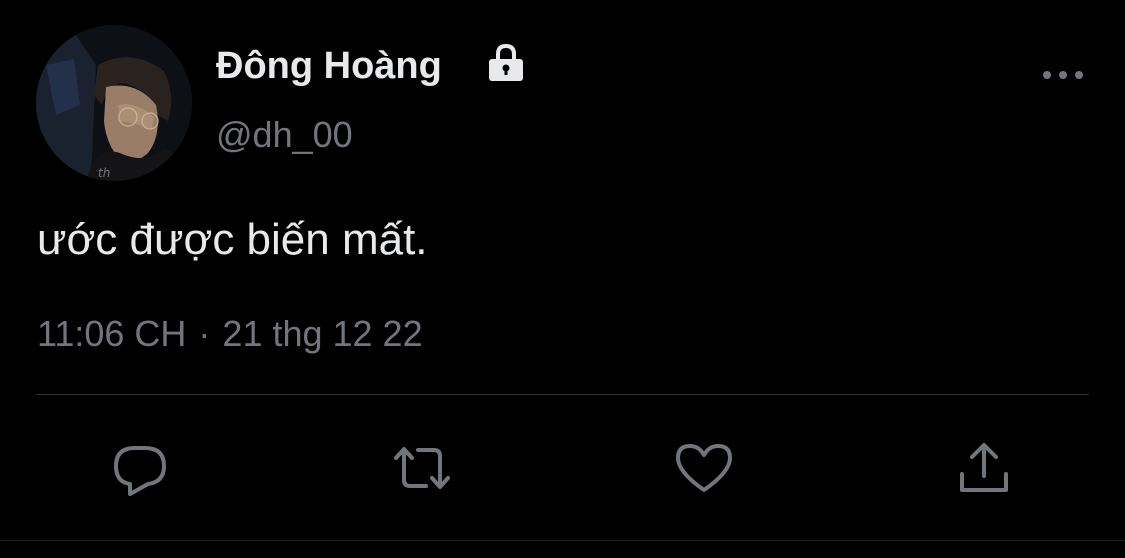 This screenshot has width=1125, height=558. I want to click on tweet-text: ước được biến mất., so click(232, 239).